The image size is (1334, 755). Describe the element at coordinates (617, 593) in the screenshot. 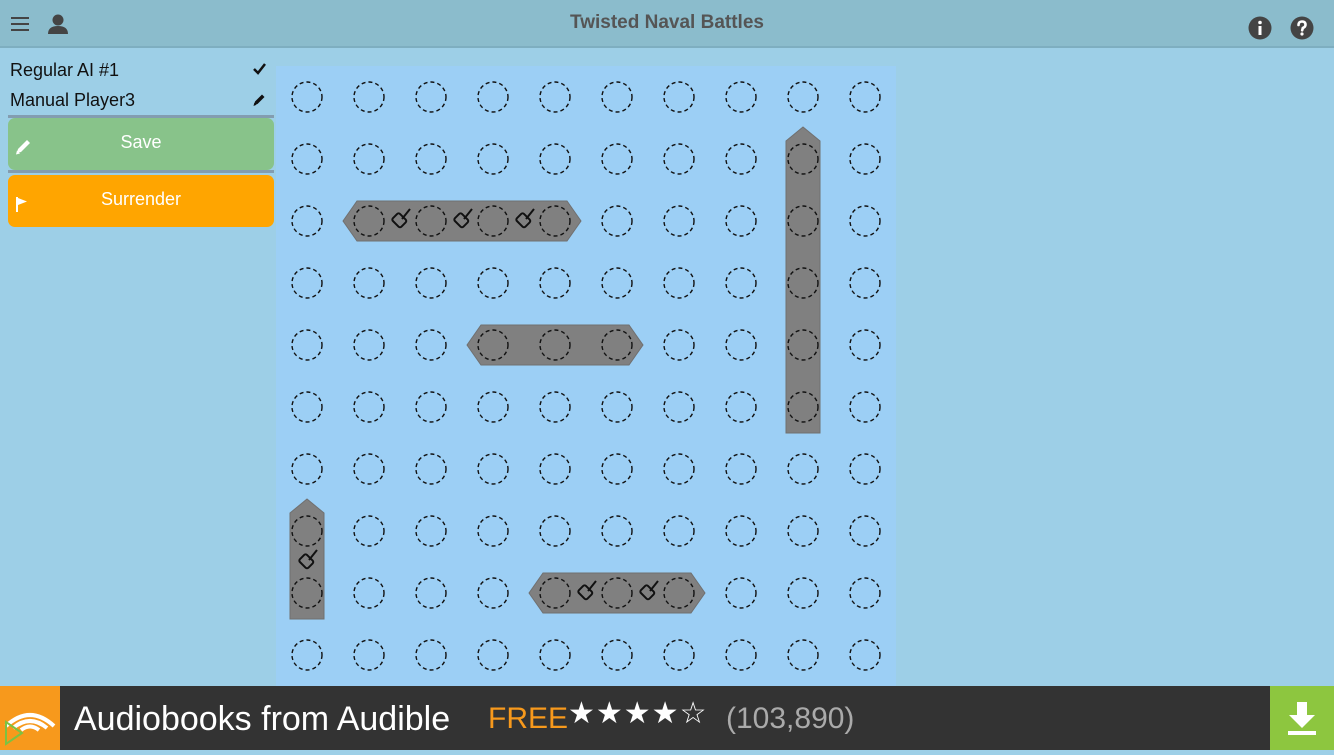

I see `ship-cruiser` at that location.